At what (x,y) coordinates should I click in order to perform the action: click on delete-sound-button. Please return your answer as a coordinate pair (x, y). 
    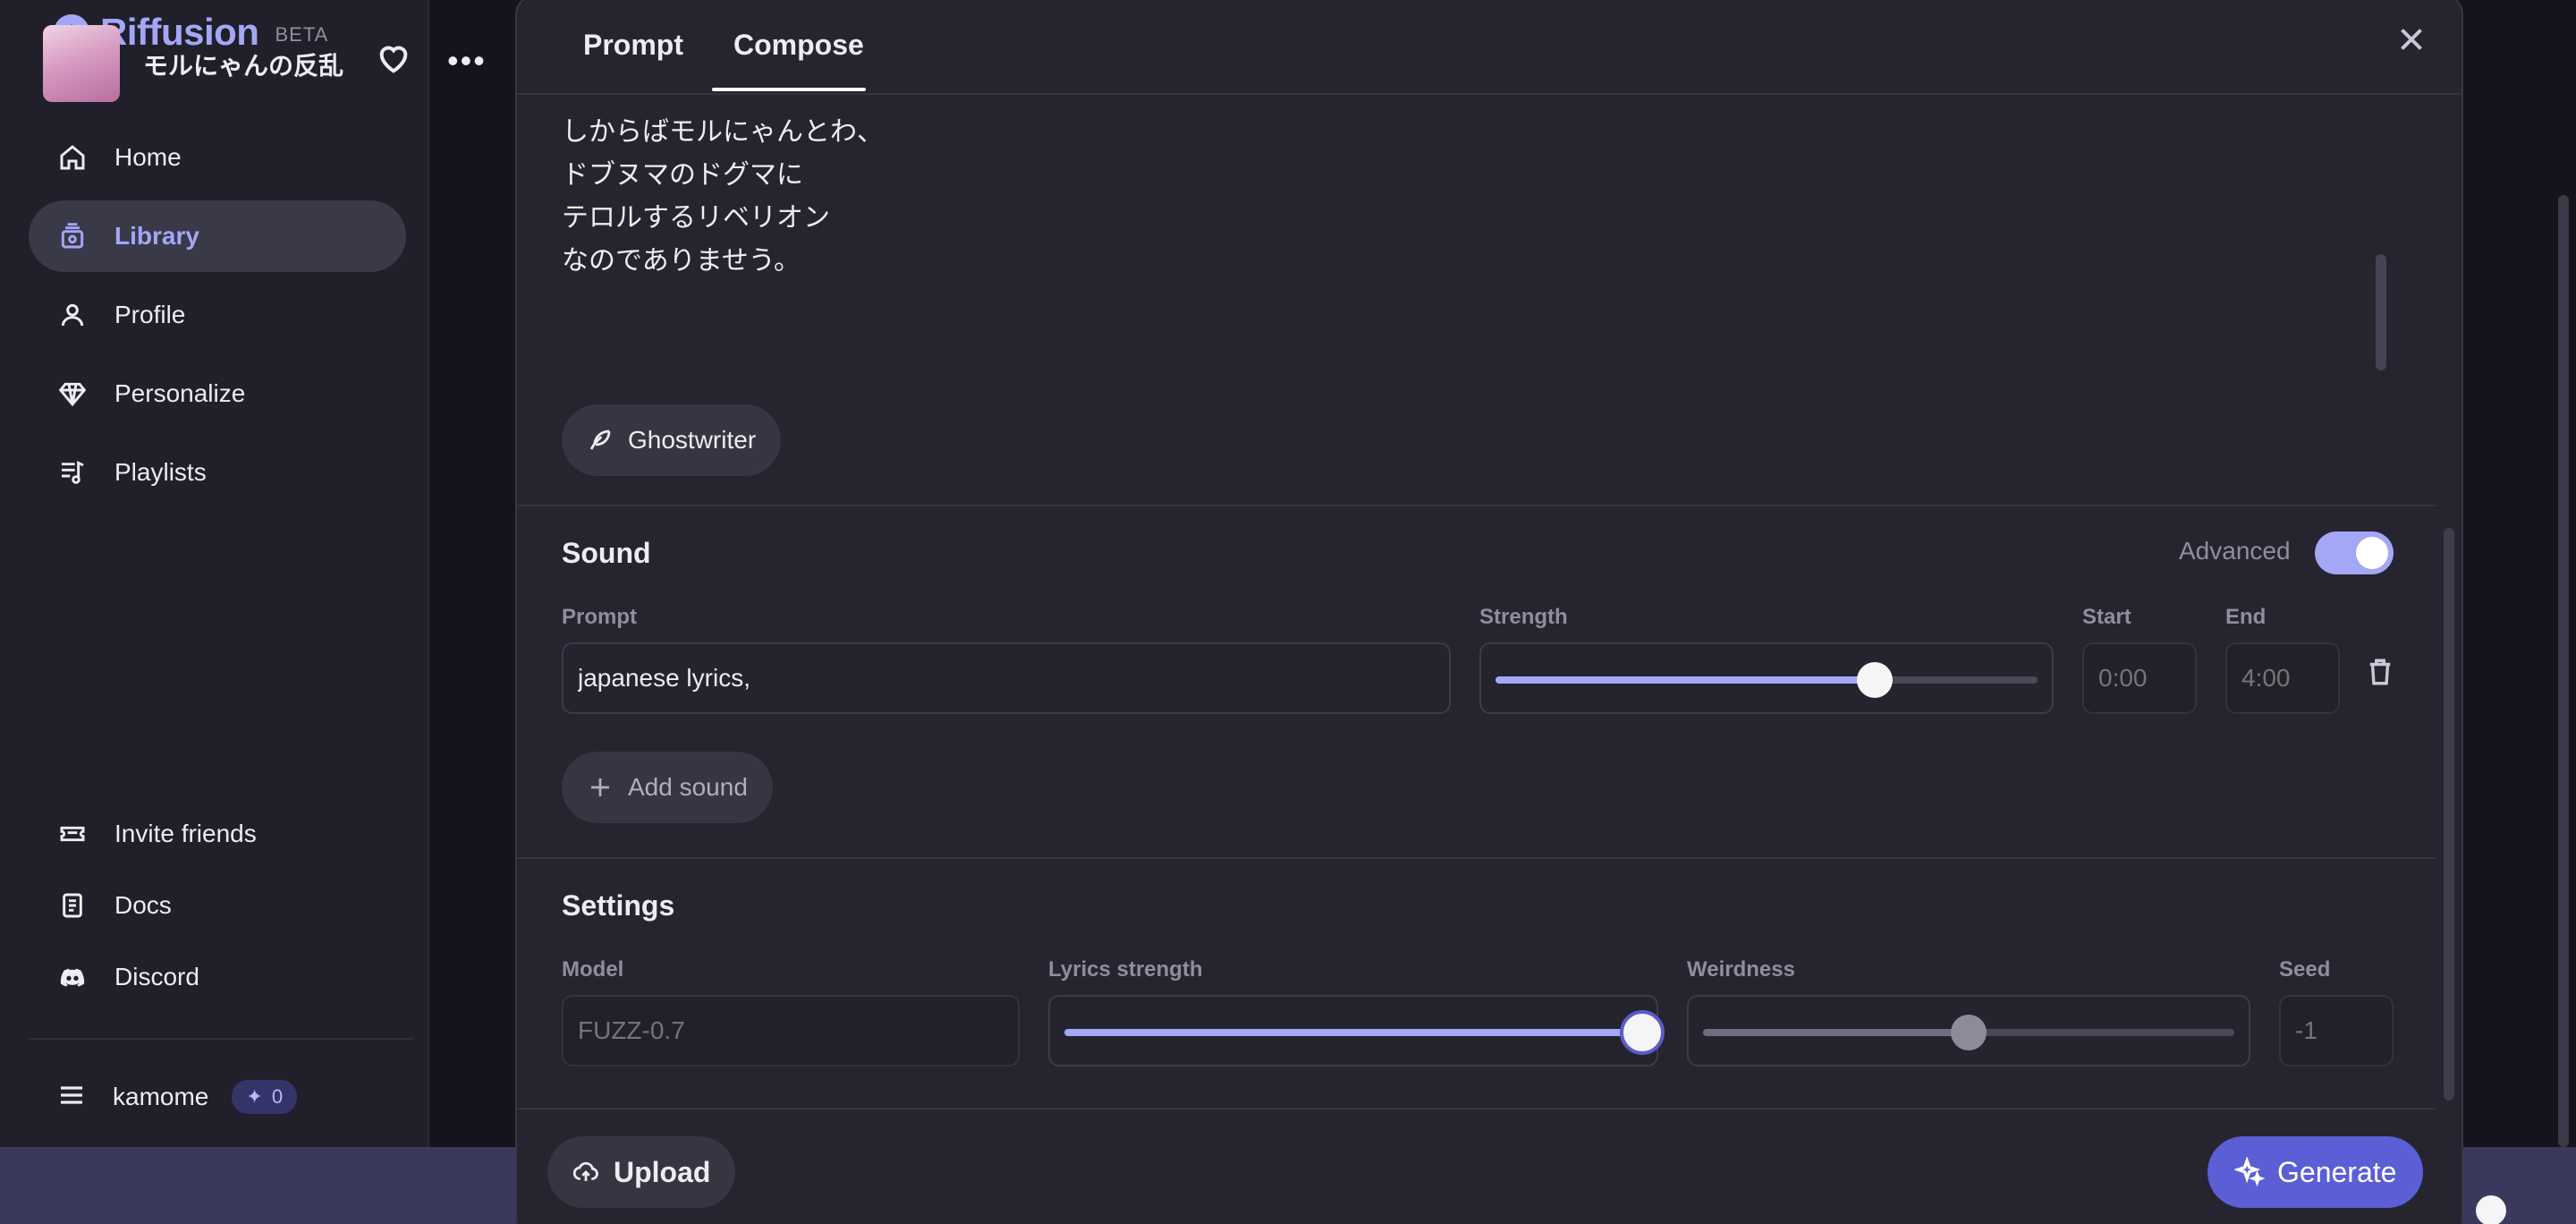
    Looking at the image, I should click on (2383, 675).